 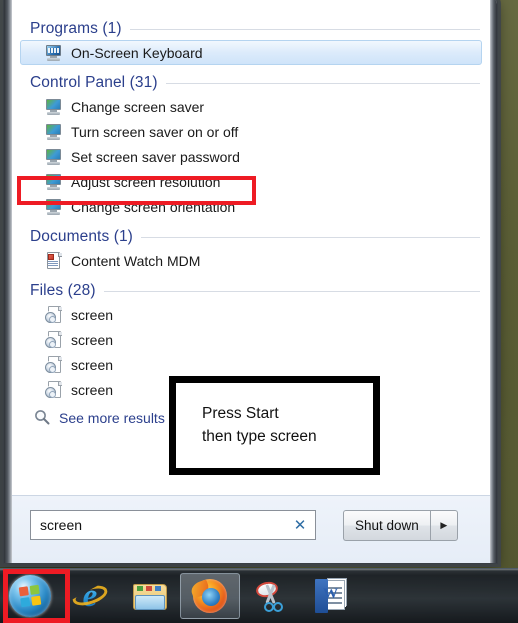 What do you see at coordinates (251, 181) in the screenshot?
I see `result-item-adjust-screen-resolution: Adjust screen resolution` at bounding box center [251, 181].